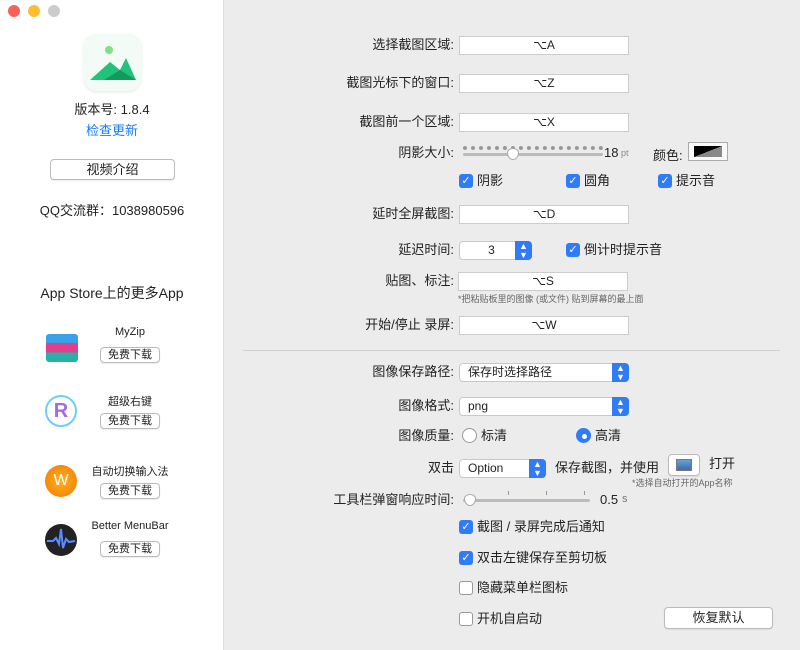 The width and height of the screenshot is (800, 650). Describe the element at coordinates (112, 293) in the screenshot. I see `more-apps-title: App Store上的更多App` at that location.